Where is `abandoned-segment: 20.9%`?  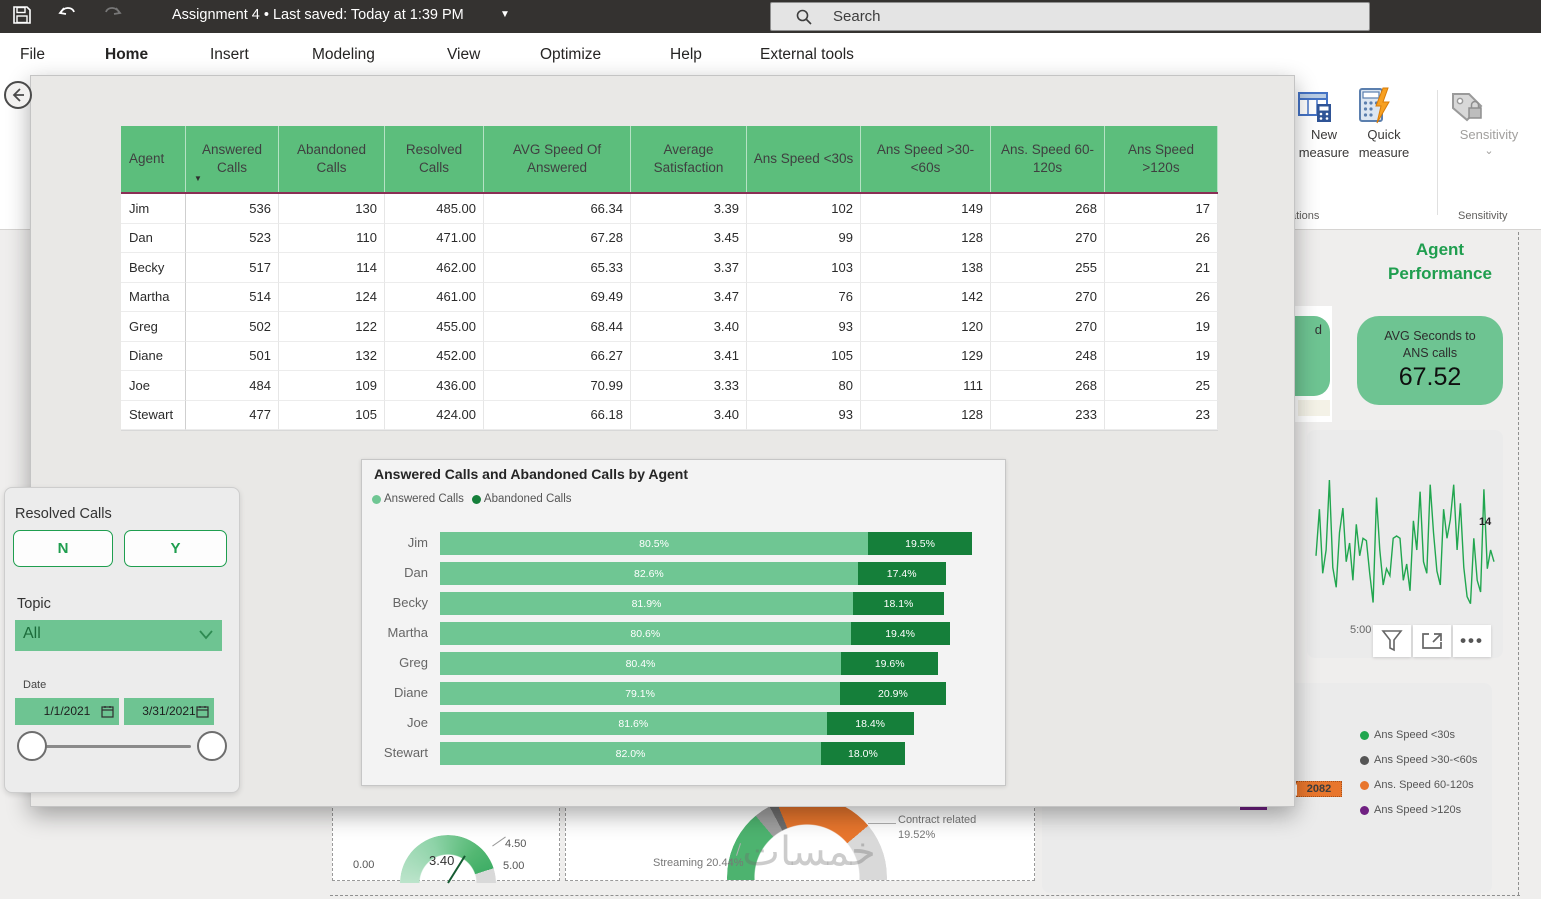 abandoned-segment: 20.9% is located at coordinates (893, 693).